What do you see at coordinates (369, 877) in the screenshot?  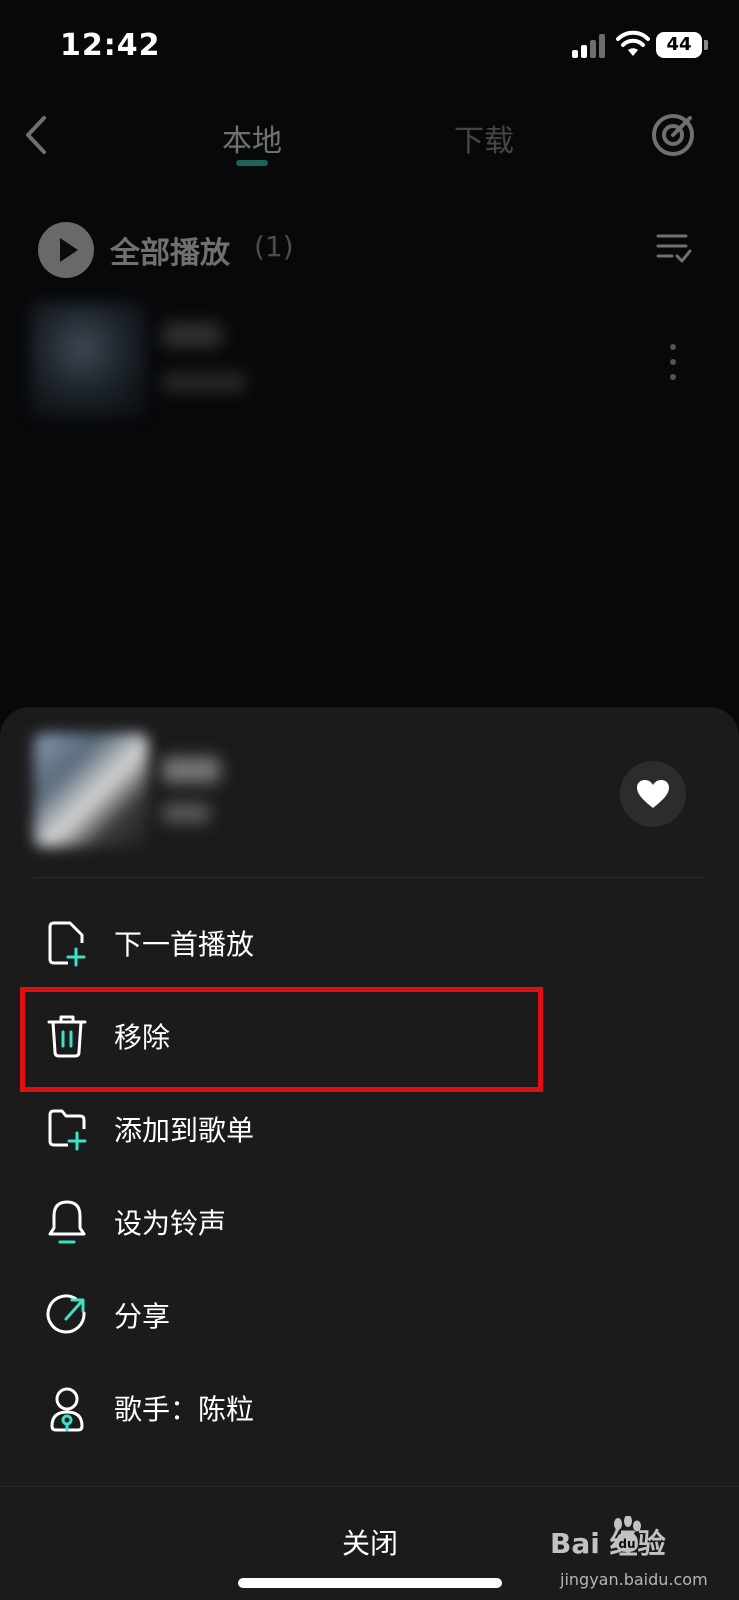 I see `sheet-divider` at bounding box center [369, 877].